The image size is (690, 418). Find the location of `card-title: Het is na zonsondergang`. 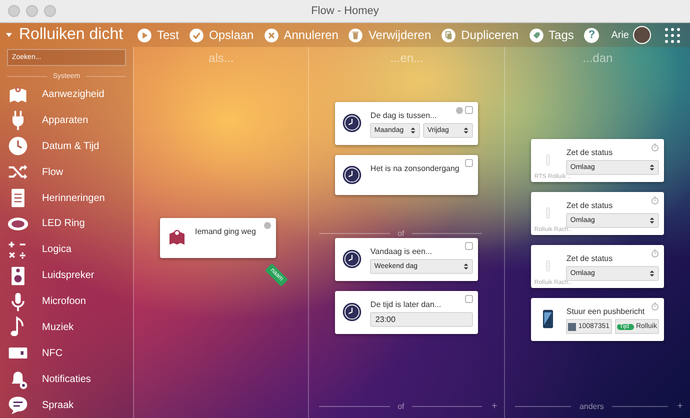

card-title: Het is na zonsondergang is located at coordinates (415, 168).